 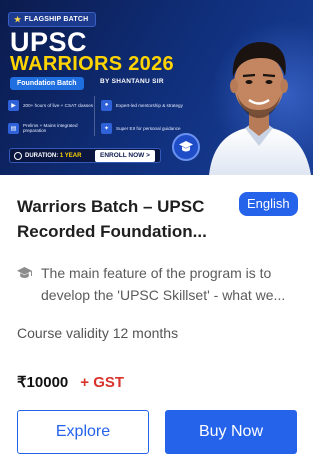 I want to click on course-validity: Course validity 12 months, so click(x=98, y=333).